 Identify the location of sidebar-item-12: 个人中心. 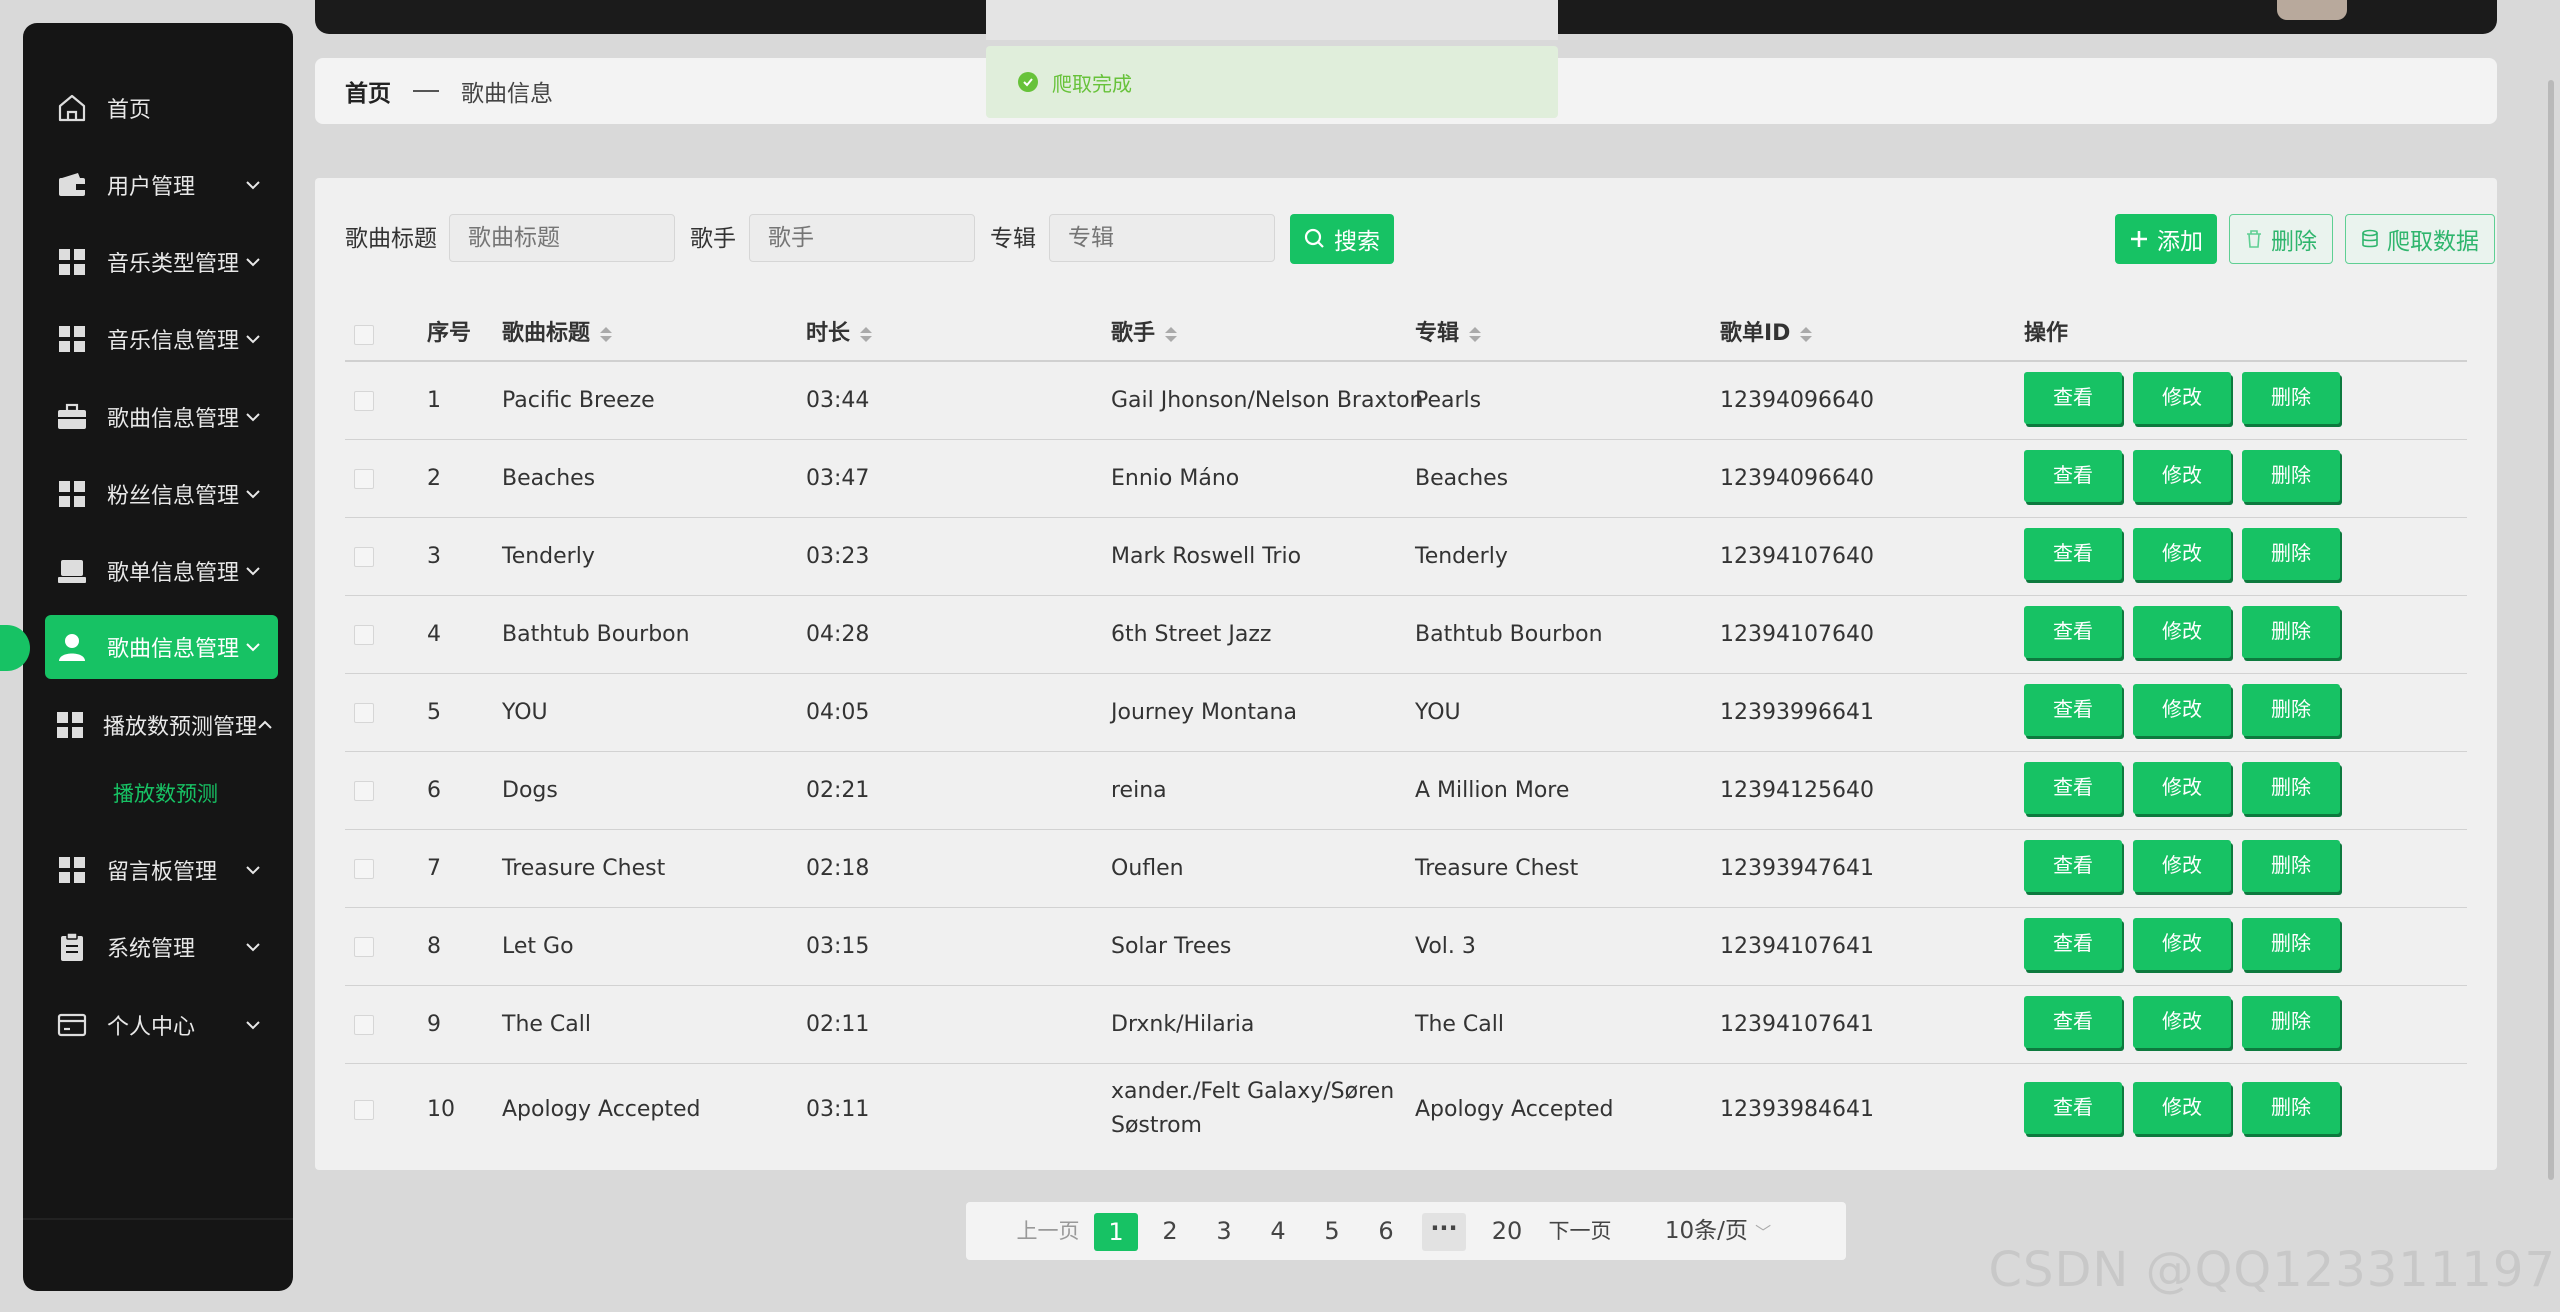
(161, 1025).